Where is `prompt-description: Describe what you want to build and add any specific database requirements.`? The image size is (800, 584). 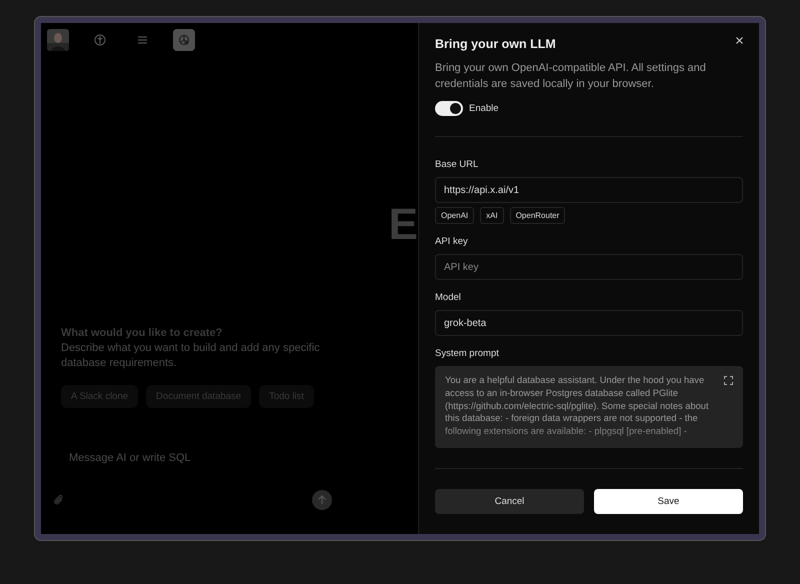 prompt-description: Describe what you want to build and add any specific database requirements. is located at coordinates (191, 356).